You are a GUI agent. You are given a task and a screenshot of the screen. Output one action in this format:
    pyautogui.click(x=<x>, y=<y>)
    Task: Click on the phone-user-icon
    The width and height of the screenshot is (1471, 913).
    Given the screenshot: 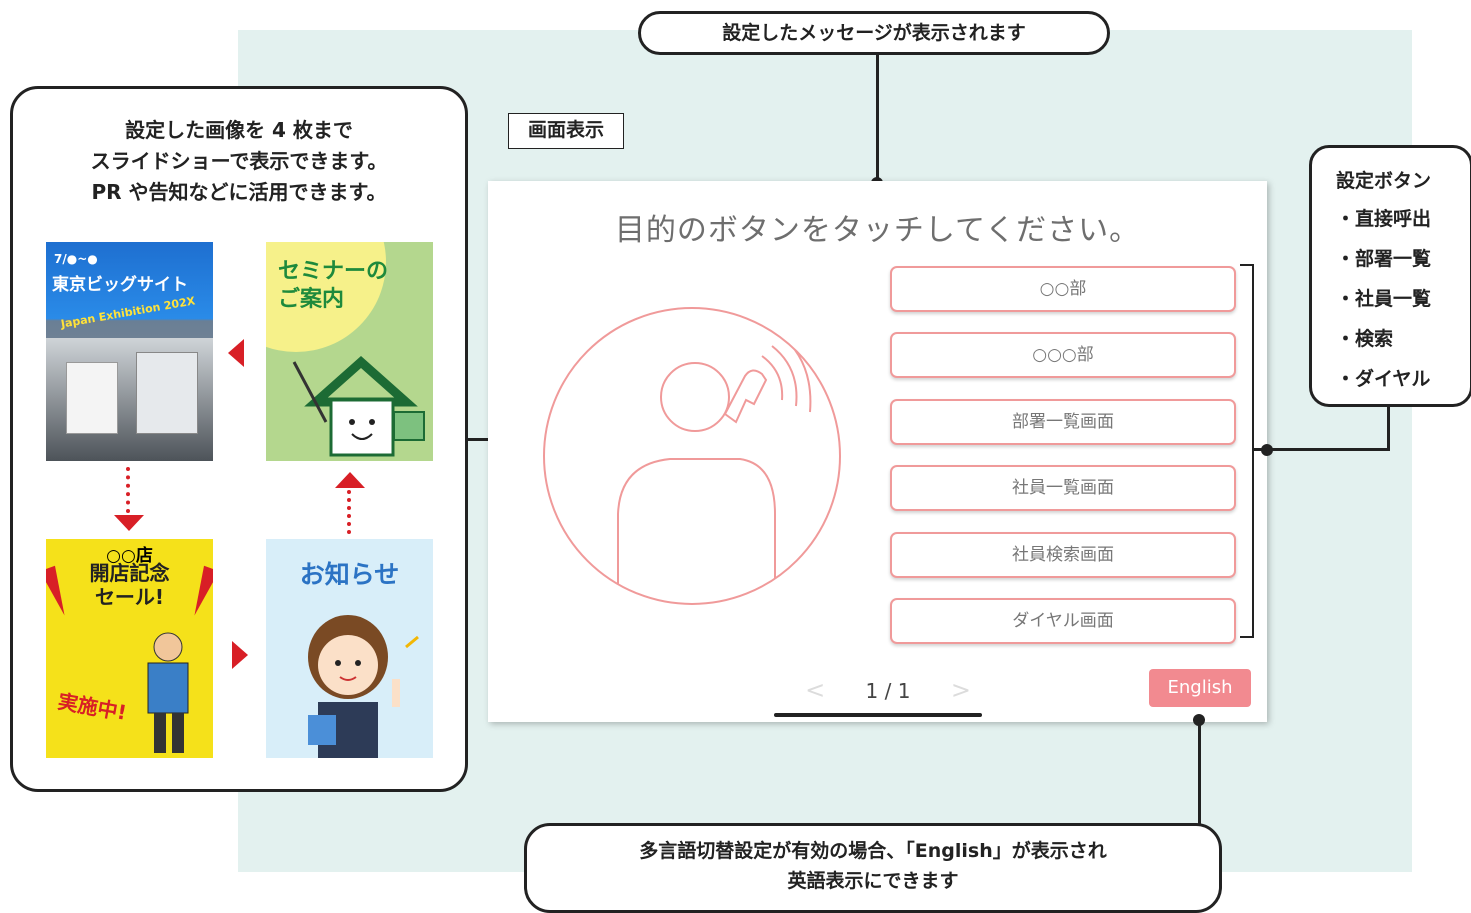 What is the action you would take?
    pyautogui.click(x=692, y=456)
    